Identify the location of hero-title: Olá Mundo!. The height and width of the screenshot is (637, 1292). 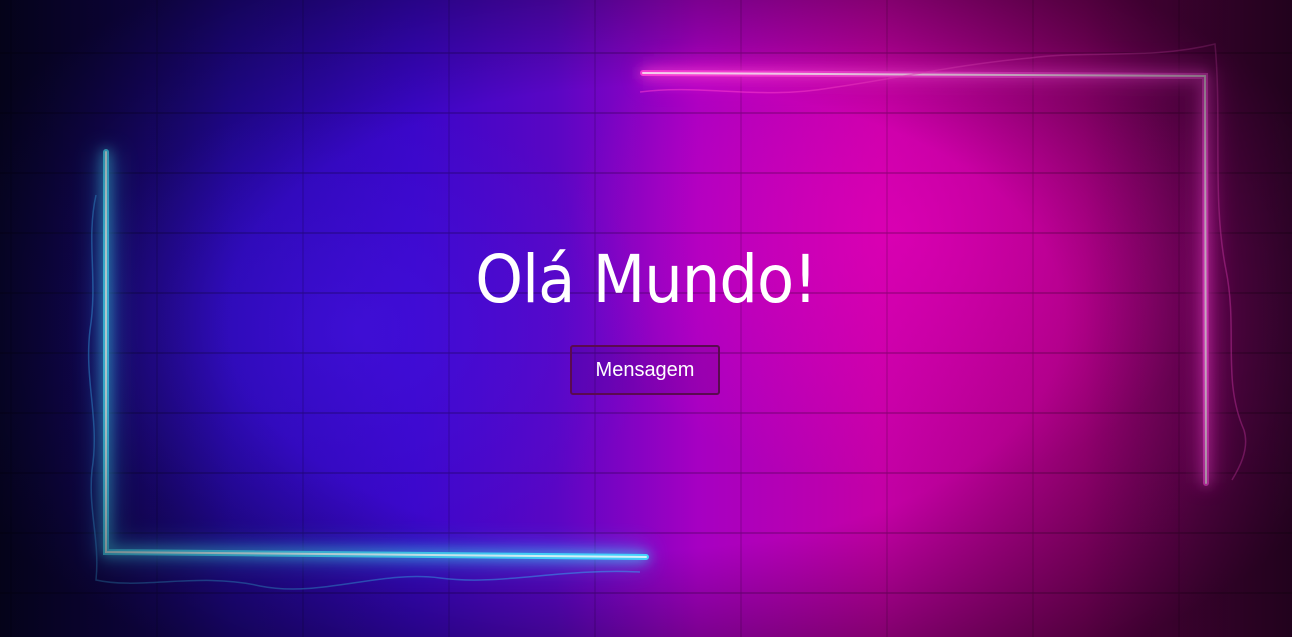
(646, 279).